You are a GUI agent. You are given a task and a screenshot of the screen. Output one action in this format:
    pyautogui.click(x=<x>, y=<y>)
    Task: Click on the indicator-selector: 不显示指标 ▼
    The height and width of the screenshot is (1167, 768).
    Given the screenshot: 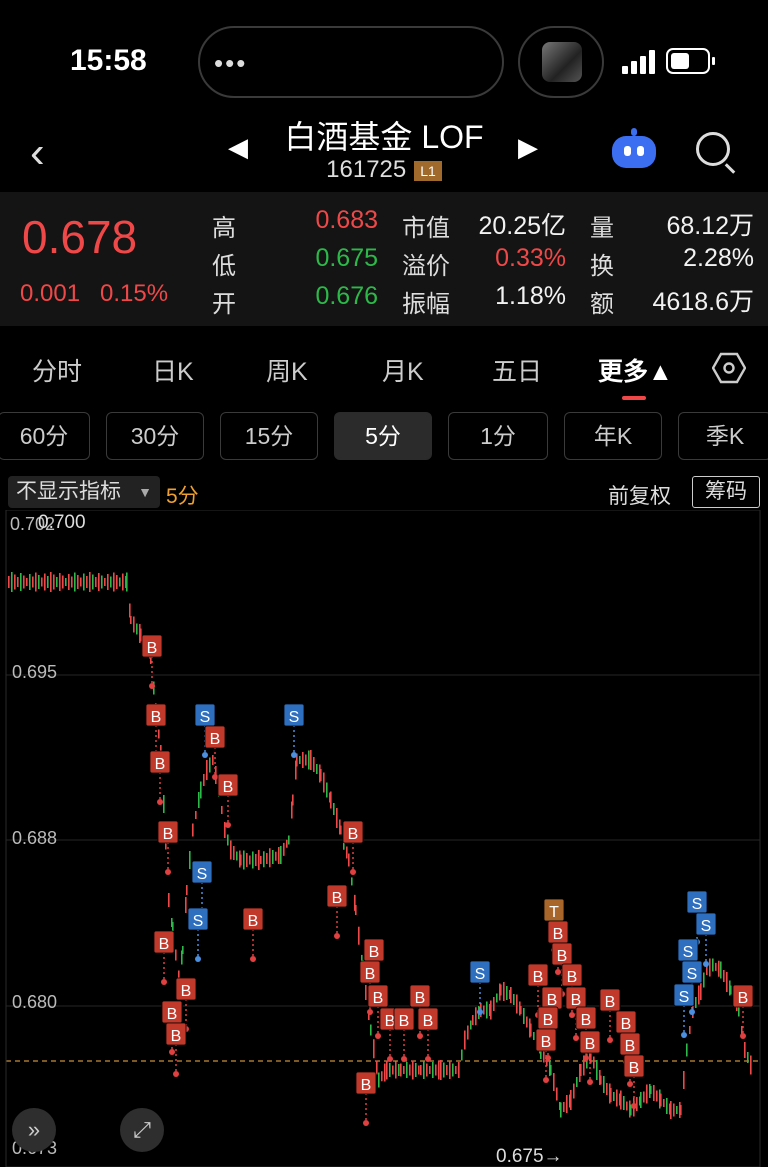 What is the action you would take?
    pyautogui.click(x=84, y=492)
    